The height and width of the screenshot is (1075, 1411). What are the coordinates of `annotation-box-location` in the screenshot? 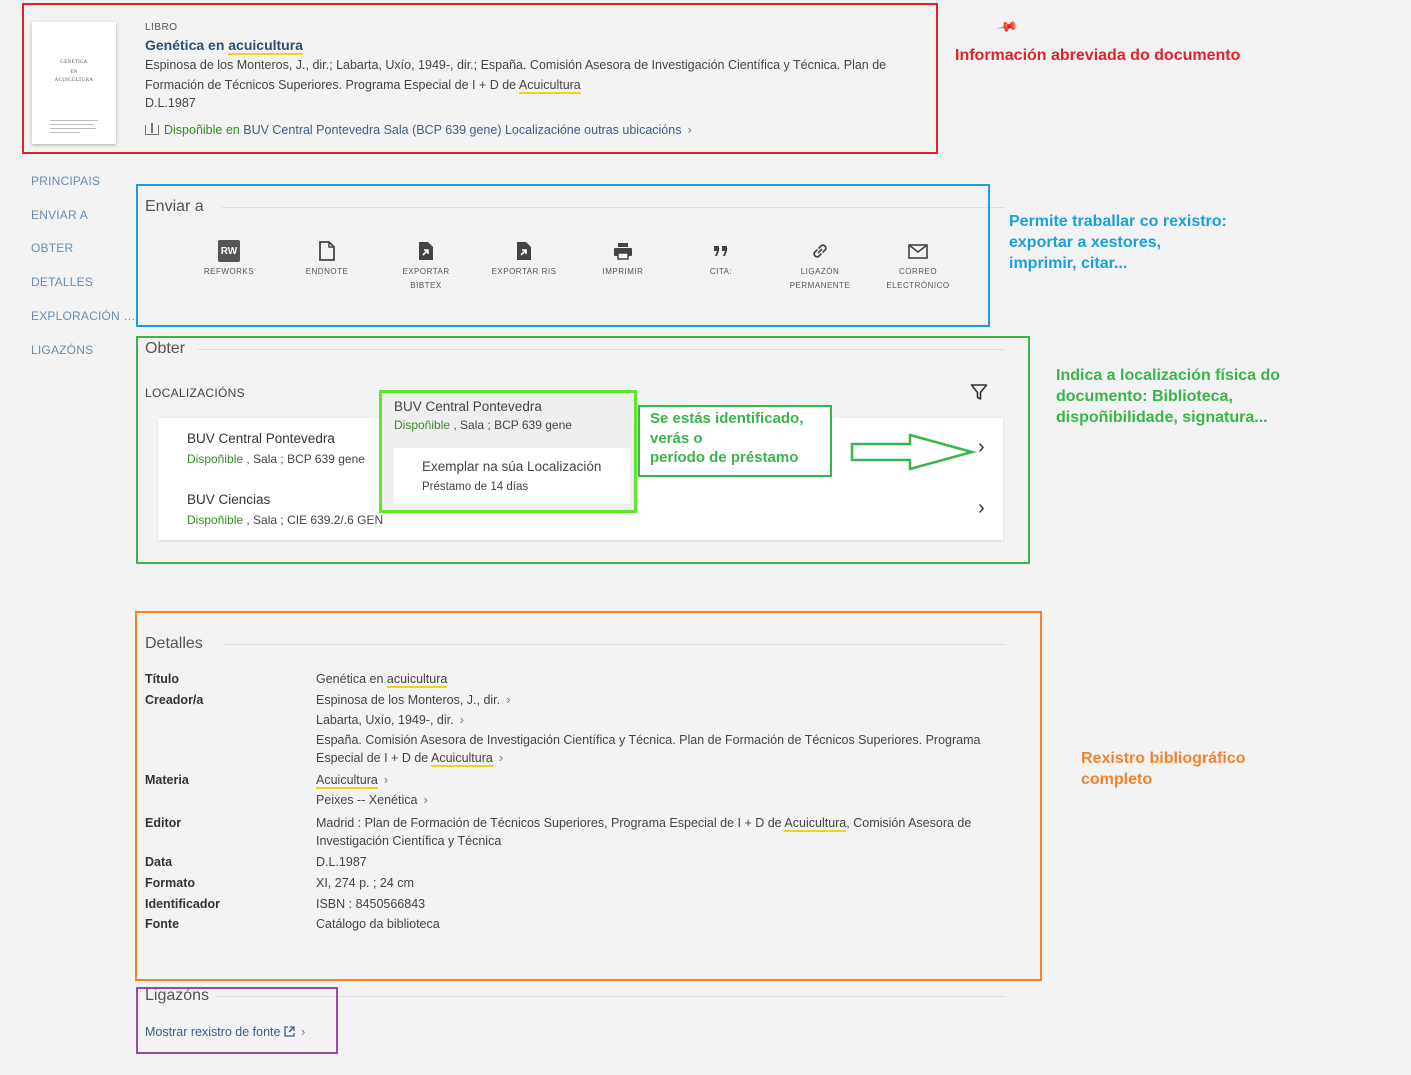 It's located at (583, 450).